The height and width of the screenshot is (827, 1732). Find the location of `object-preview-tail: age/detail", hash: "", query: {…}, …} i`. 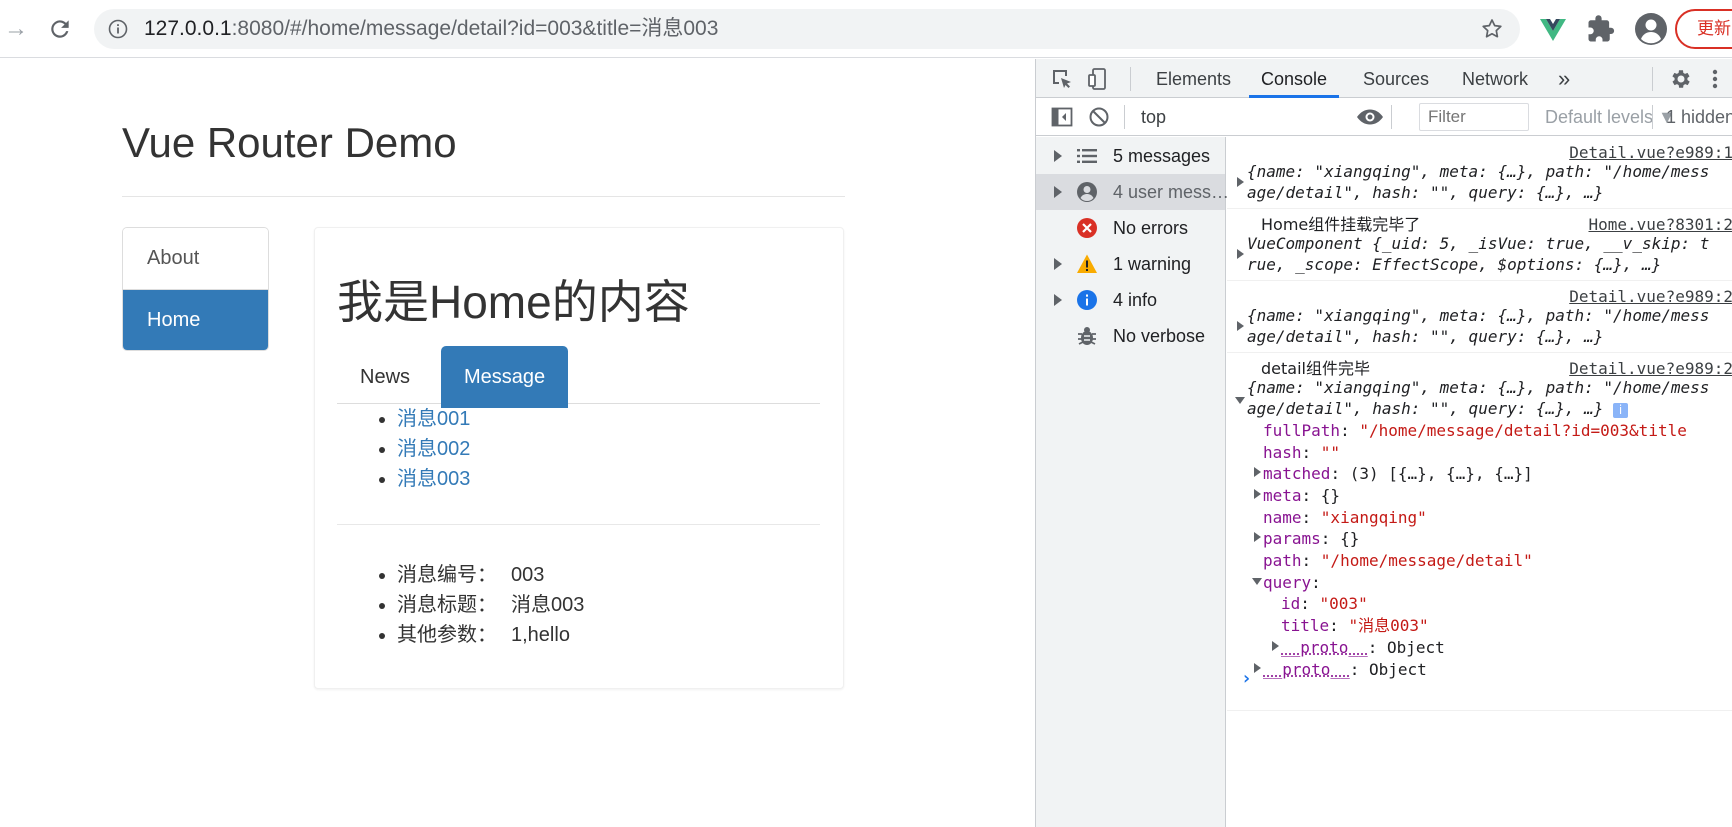

object-preview-tail: age/detail", hash: "", query: {…}, …} i is located at coordinates (1437, 408).